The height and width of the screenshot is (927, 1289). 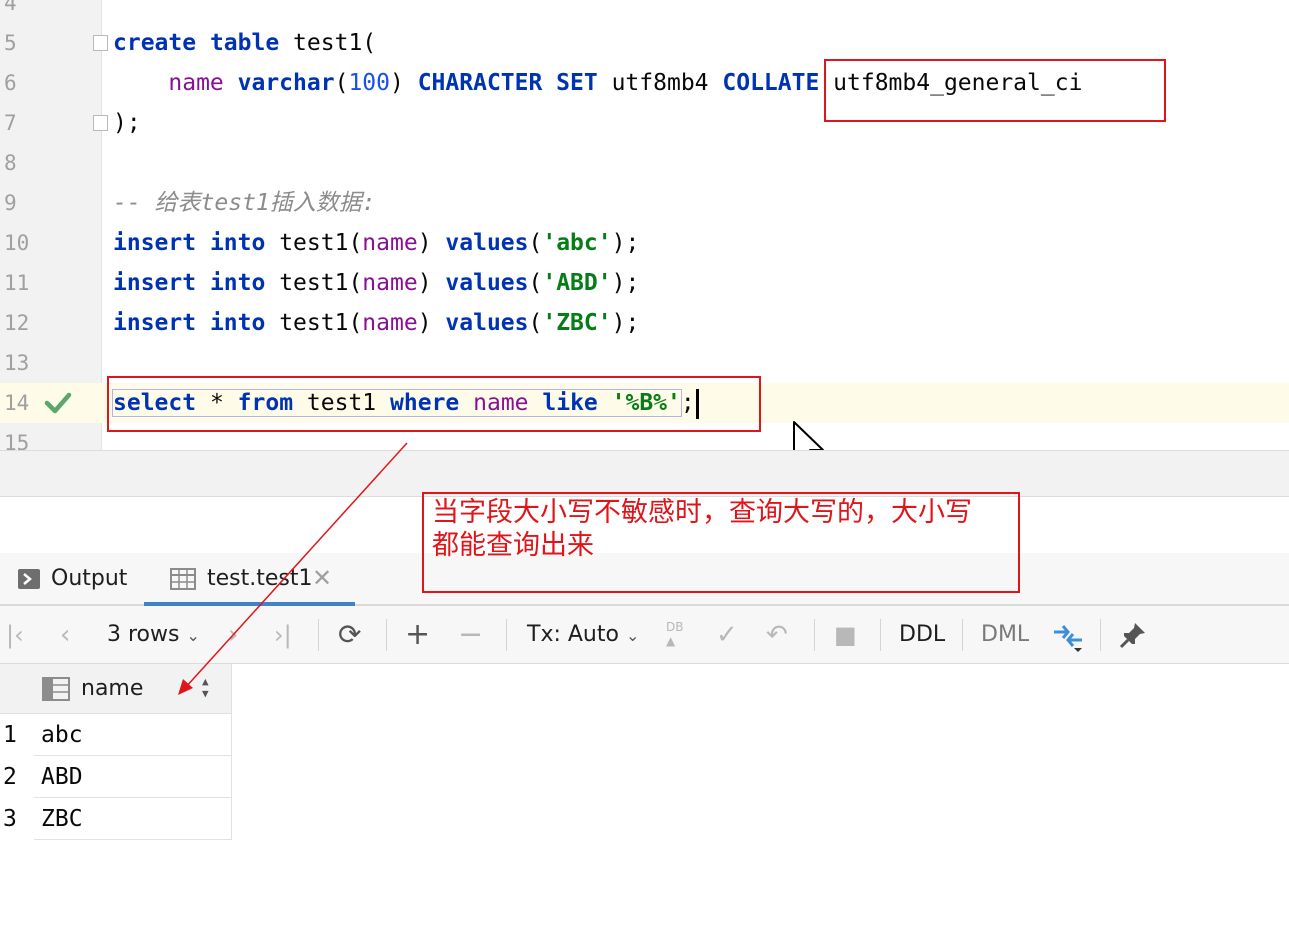 I want to click on string-literal: 'ZBC', so click(x=577, y=323).